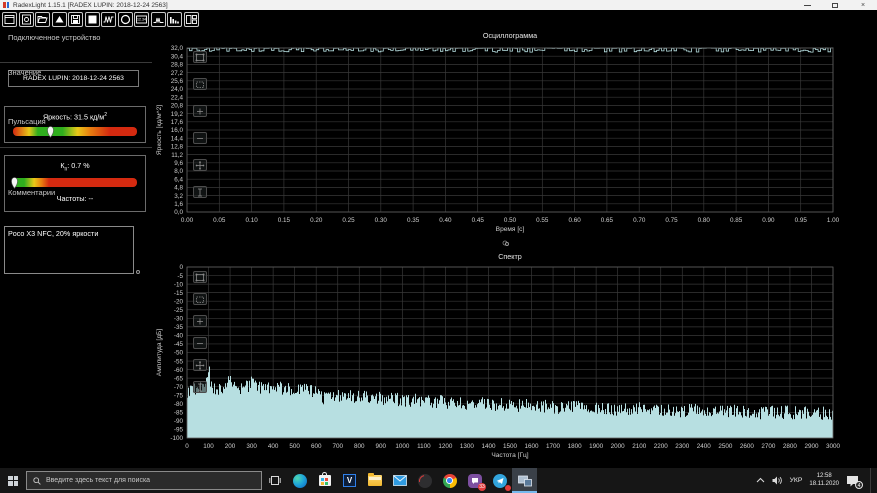  What do you see at coordinates (179, 361) in the screenshot?
I see `svg-text: -55` at bounding box center [179, 361].